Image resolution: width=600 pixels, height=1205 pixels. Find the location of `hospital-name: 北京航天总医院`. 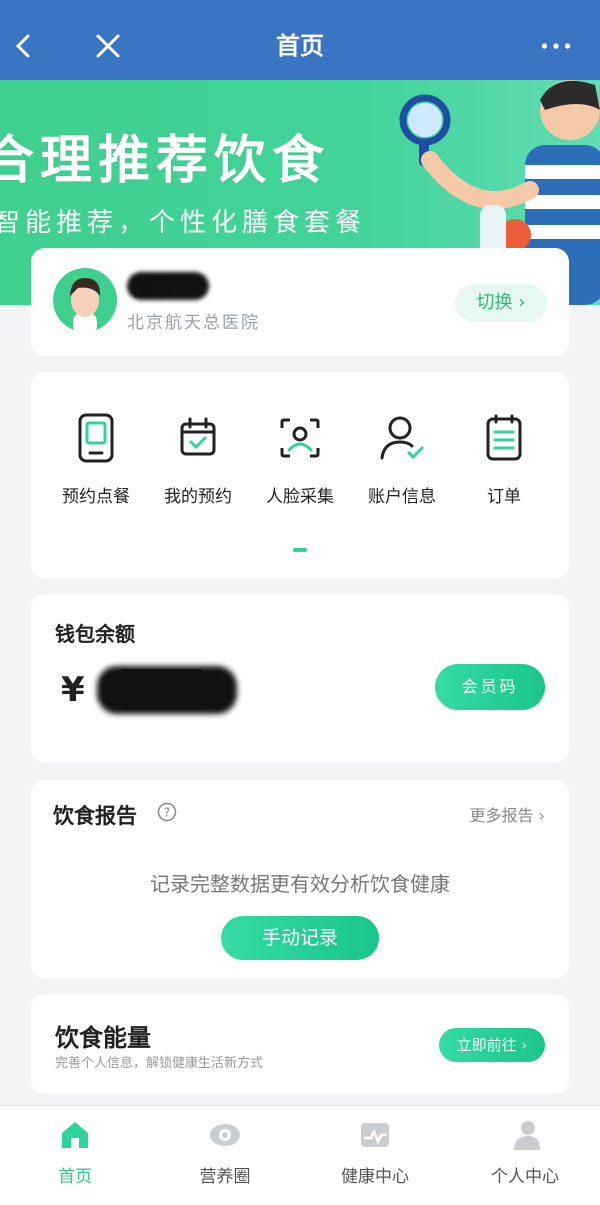

hospital-name: 北京航天总医院 is located at coordinates (193, 323).